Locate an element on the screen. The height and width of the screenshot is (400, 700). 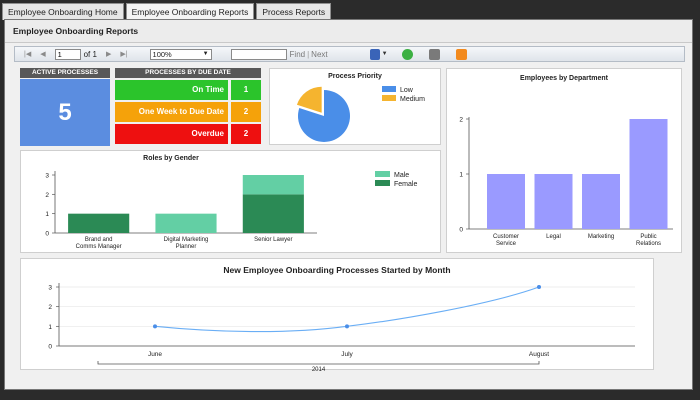
month-point-july is located at coordinates (347, 326).